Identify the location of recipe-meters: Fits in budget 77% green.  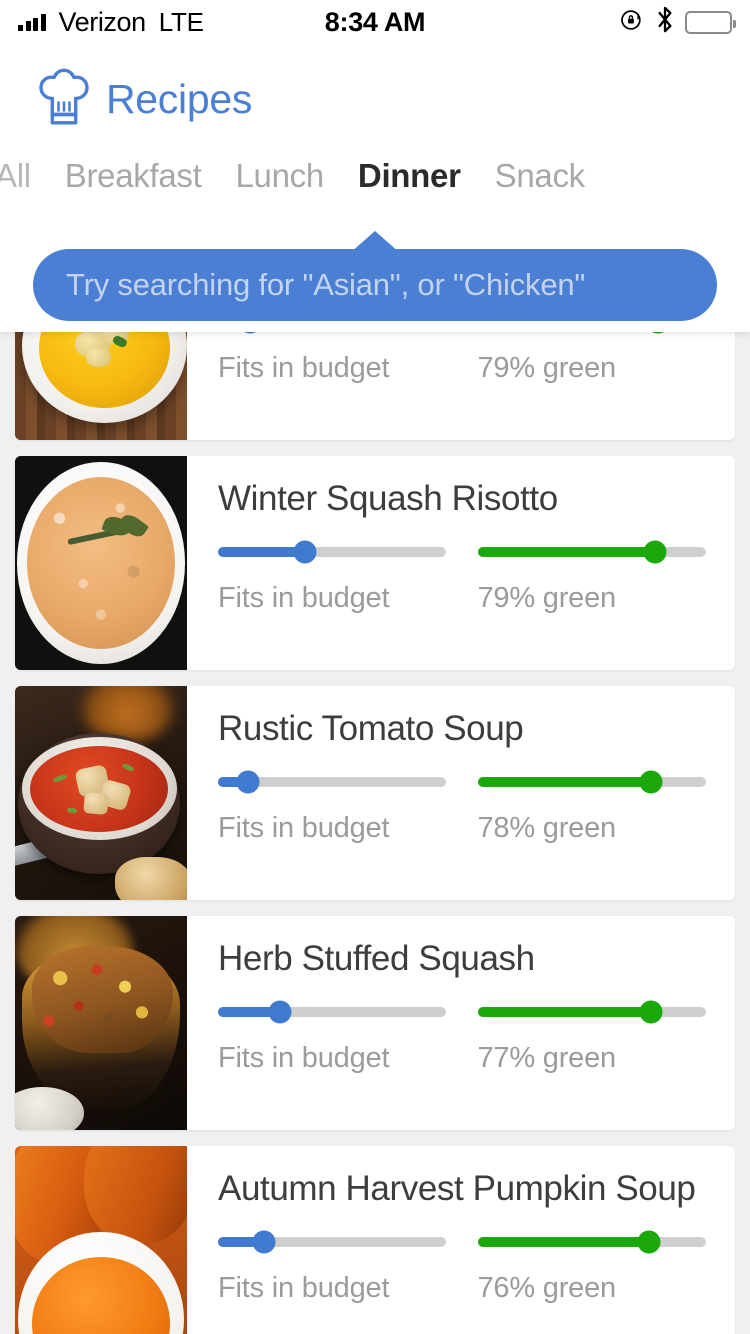
(463, 1037).